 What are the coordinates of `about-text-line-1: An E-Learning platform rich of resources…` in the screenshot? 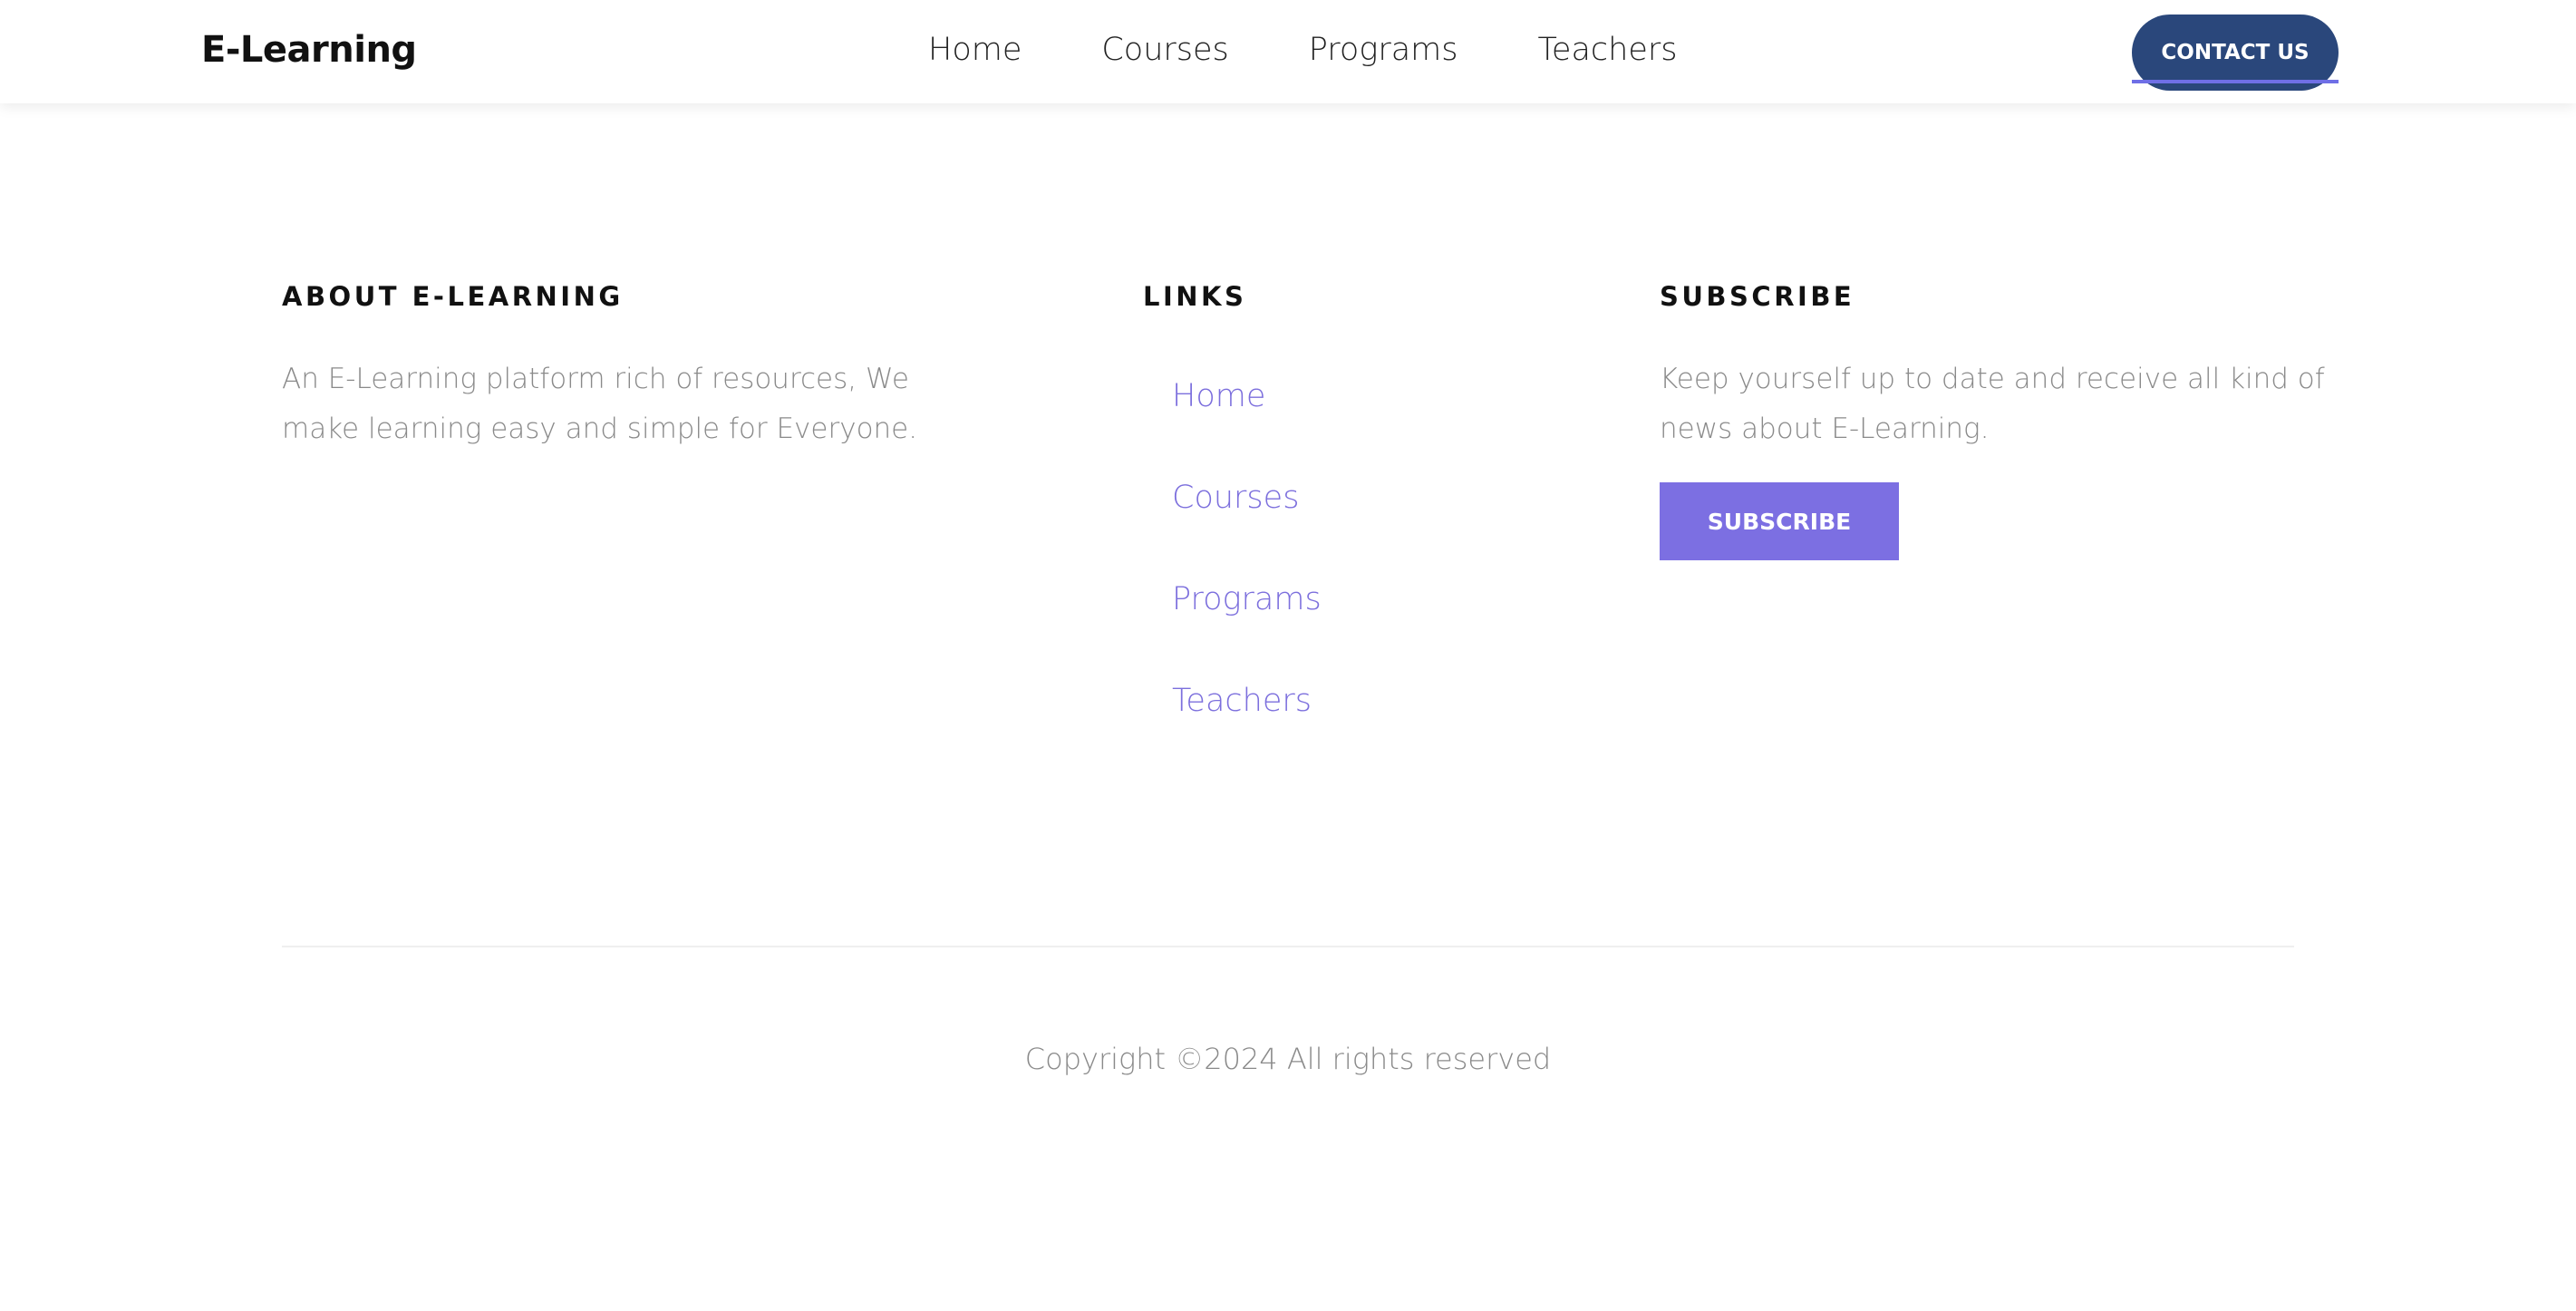 It's located at (595, 379).